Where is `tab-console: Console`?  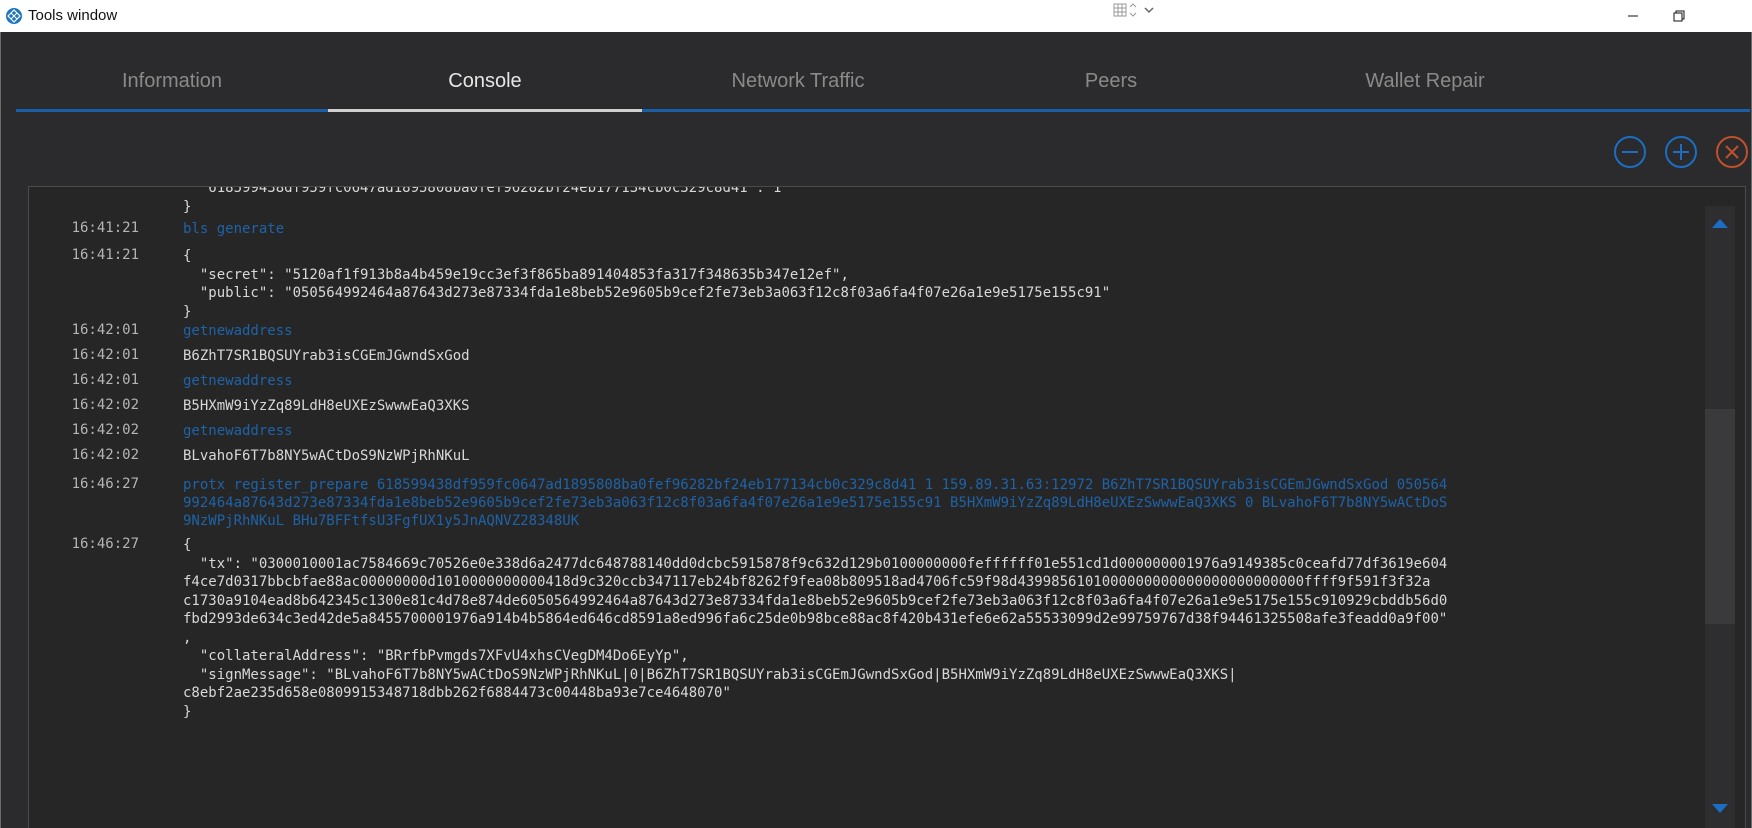 tab-console: Console is located at coordinates (485, 72).